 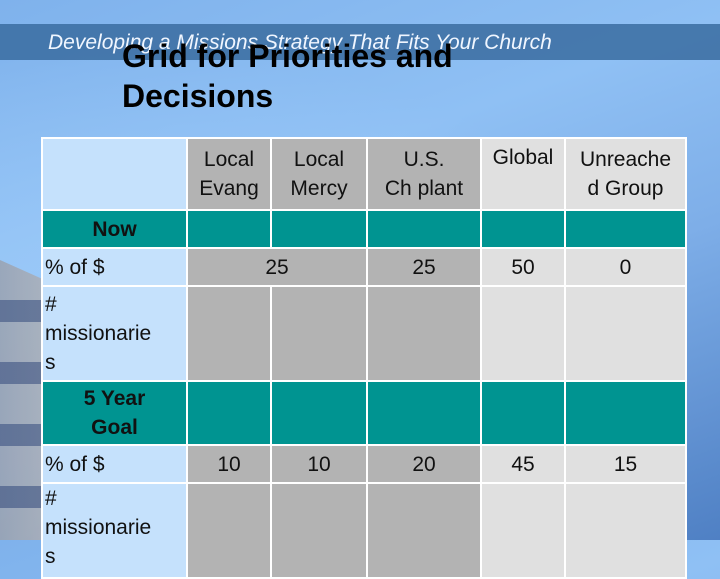 I want to click on table-row: % of $ 10 10 20 45 15, so click(x=364, y=464).